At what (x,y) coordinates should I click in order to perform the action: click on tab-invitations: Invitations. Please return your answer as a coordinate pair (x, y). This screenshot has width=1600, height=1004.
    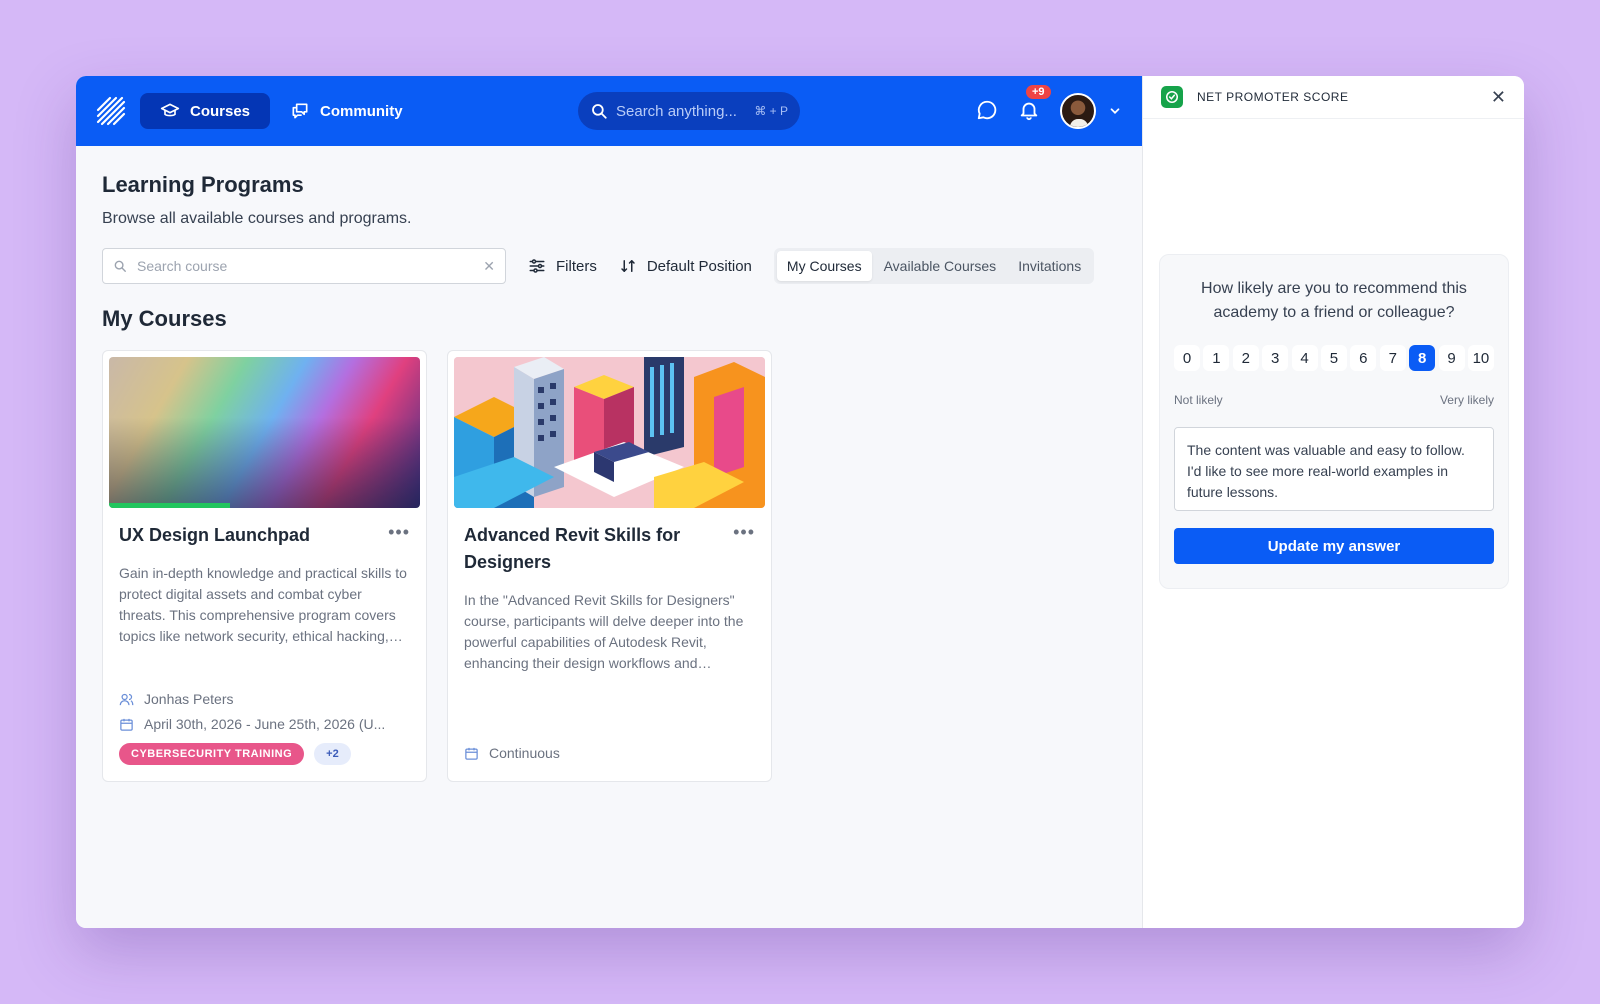
    Looking at the image, I should click on (1049, 266).